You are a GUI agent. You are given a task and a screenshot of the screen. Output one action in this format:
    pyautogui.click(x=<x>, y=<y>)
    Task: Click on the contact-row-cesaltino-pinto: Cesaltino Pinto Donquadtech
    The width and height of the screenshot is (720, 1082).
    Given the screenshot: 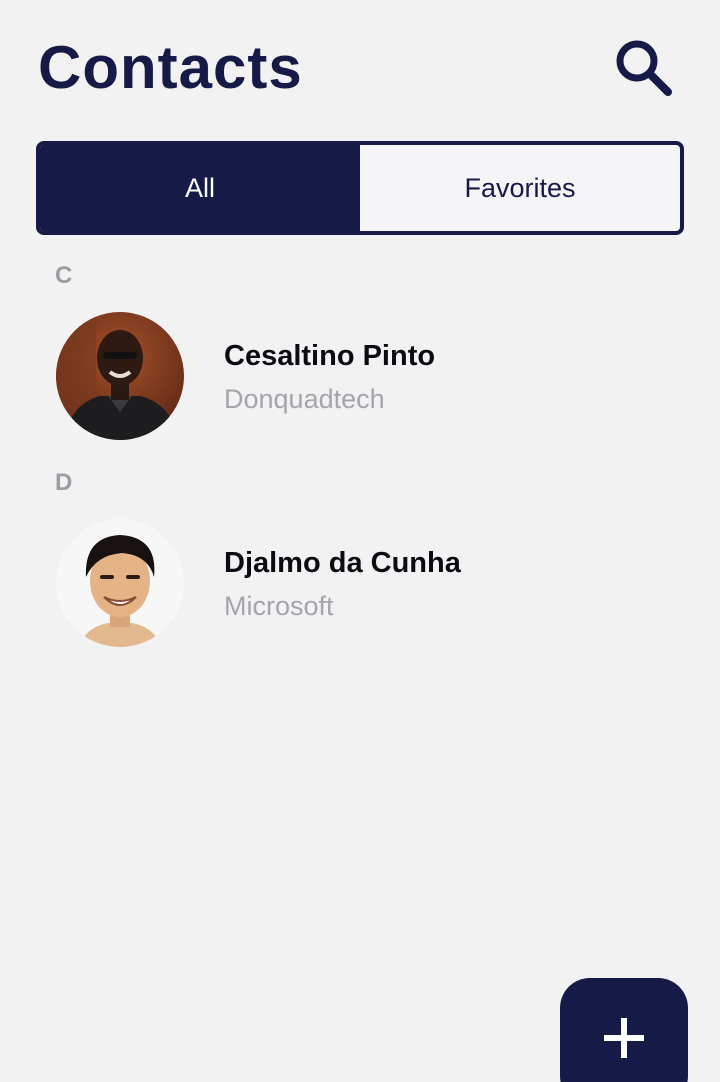 What is the action you would take?
    pyautogui.click(x=360, y=380)
    